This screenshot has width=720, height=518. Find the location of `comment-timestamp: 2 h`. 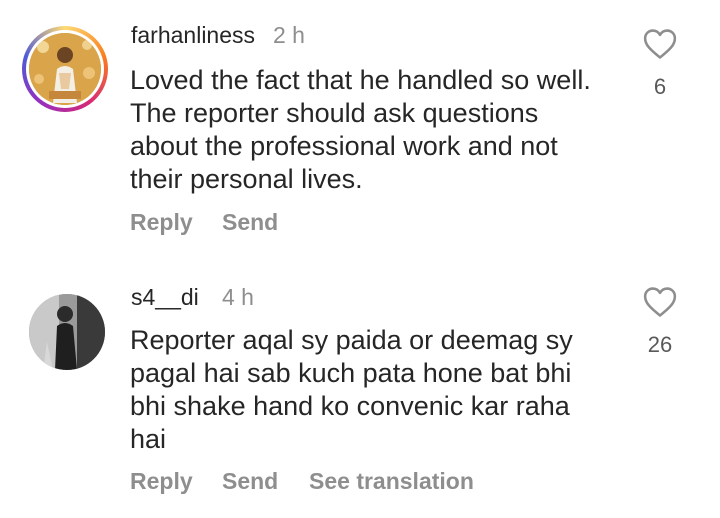

comment-timestamp: 2 h is located at coordinates (289, 35).